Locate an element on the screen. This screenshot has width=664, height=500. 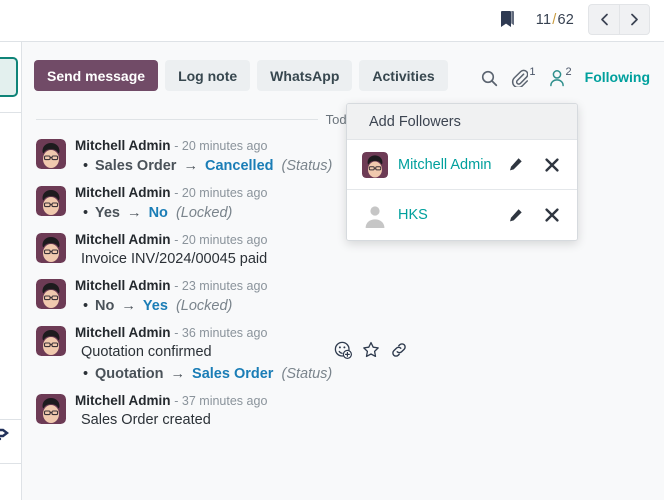
search-icon is located at coordinates (489, 78).